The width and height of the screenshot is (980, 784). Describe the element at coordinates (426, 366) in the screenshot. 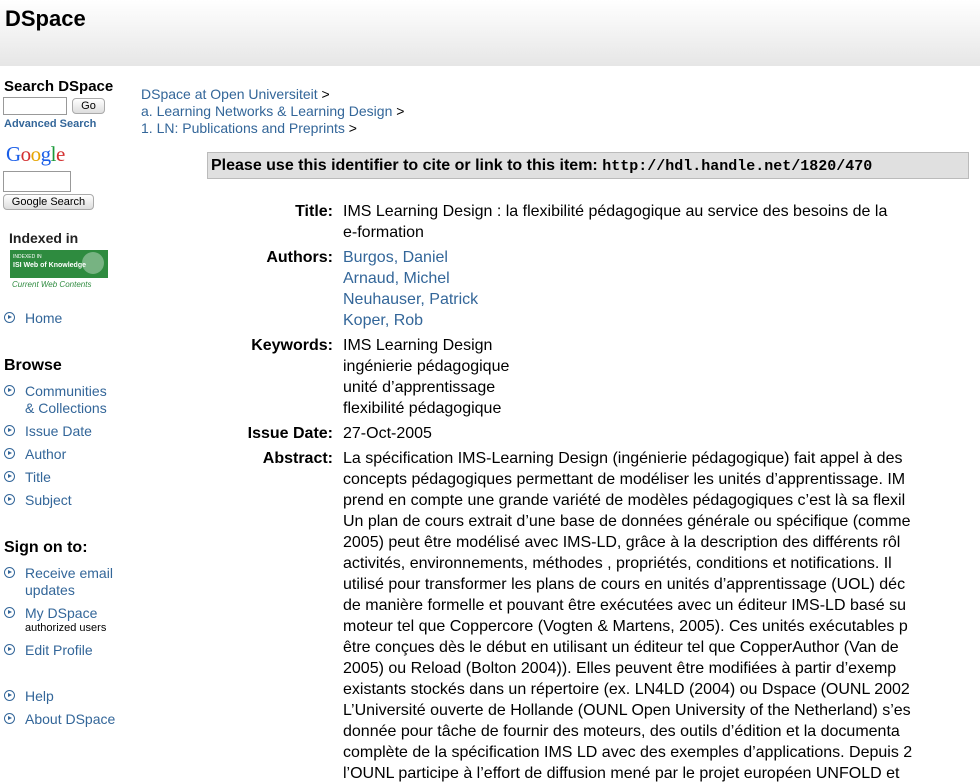

I see `keyword: ingénierie pédagogique` at that location.